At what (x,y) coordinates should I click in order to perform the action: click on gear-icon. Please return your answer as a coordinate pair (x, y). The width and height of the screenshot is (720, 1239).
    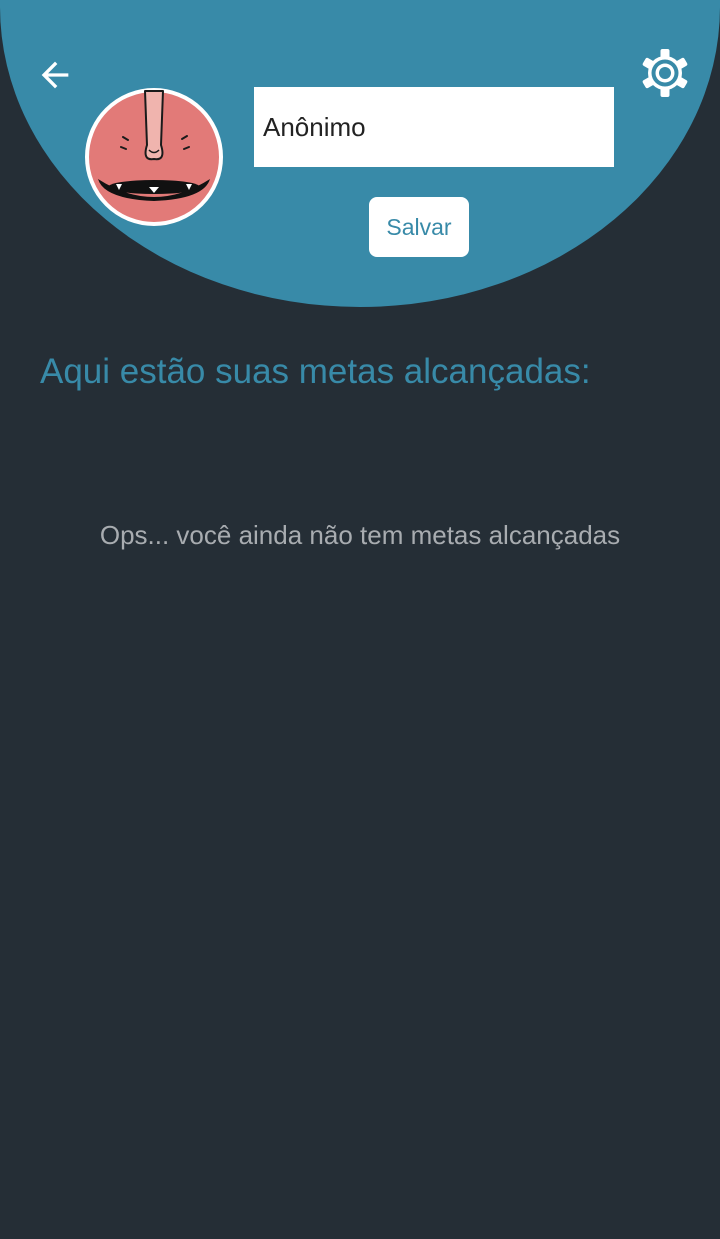
    Looking at the image, I should click on (665, 73).